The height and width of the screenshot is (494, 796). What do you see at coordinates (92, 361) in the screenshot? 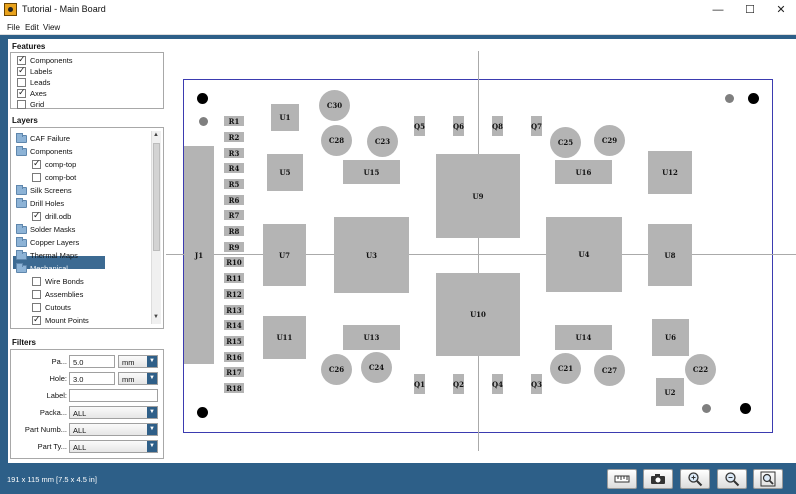
I see `pad-input: 5.0` at bounding box center [92, 361].